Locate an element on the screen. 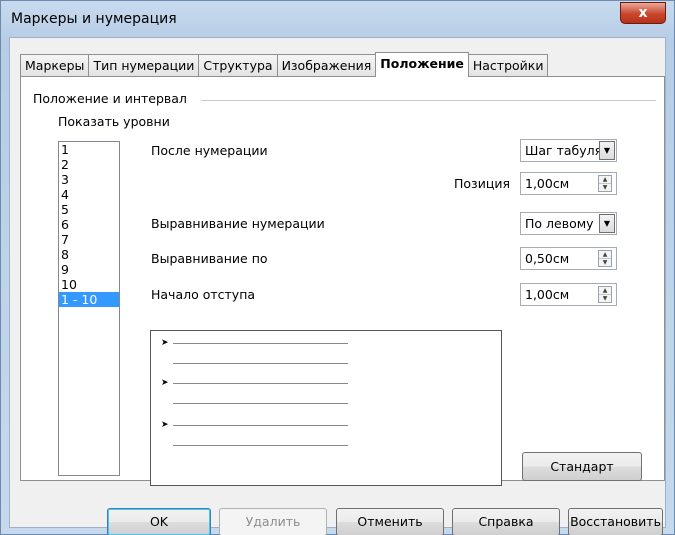 The width and height of the screenshot is (675, 535). tab-settings: Настройки is located at coordinates (508, 65).